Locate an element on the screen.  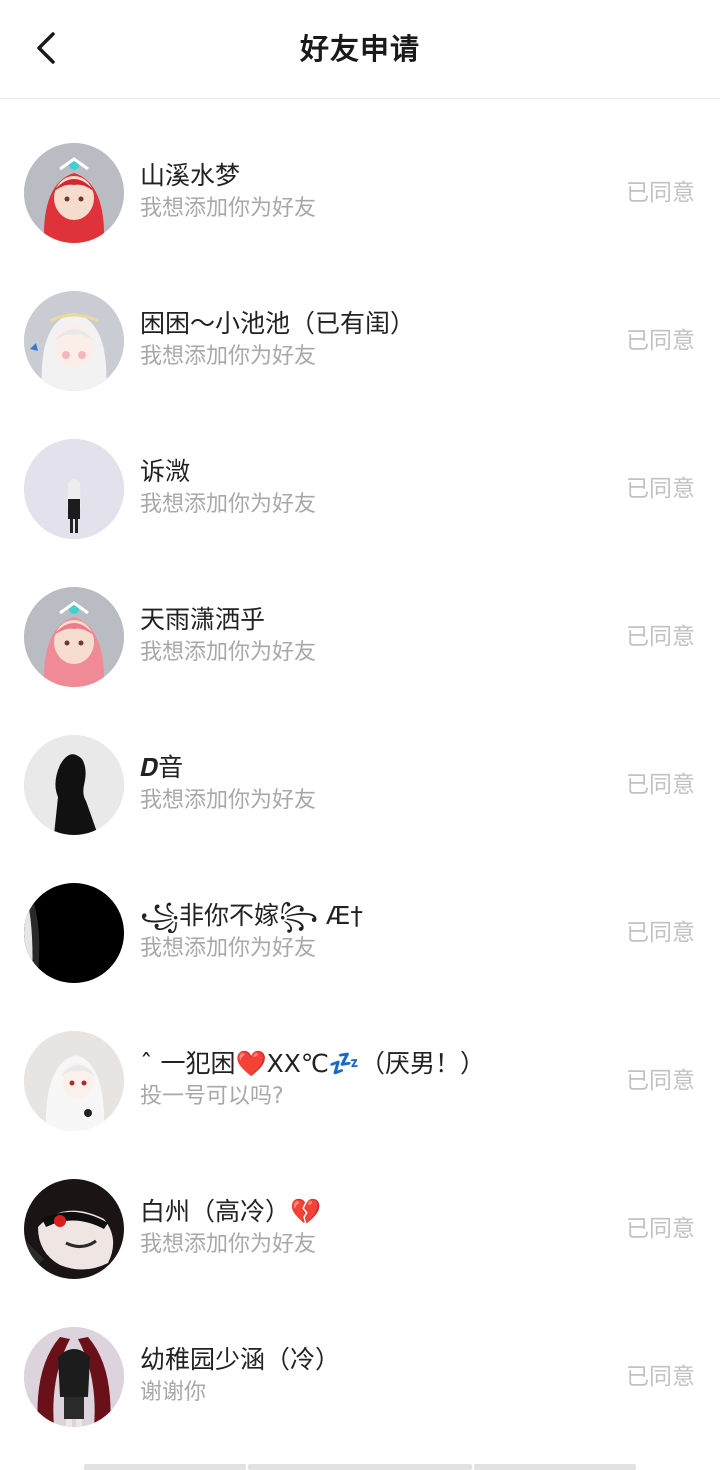
request-row: 幼稚园少涵（冷） 谢谢你 已同意 is located at coordinates (360, 1357).